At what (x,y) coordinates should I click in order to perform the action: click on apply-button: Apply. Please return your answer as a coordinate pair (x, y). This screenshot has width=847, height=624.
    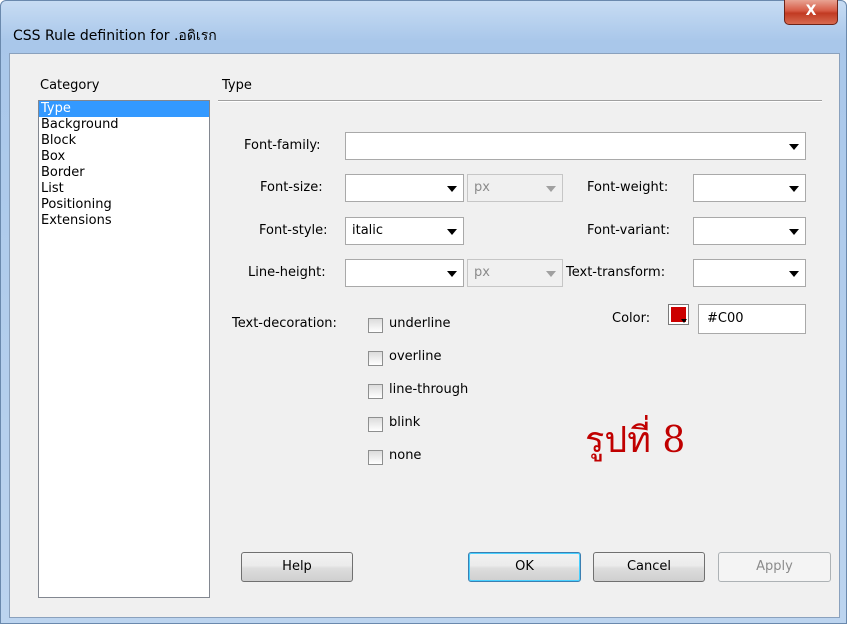
    Looking at the image, I should click on (774, 567).